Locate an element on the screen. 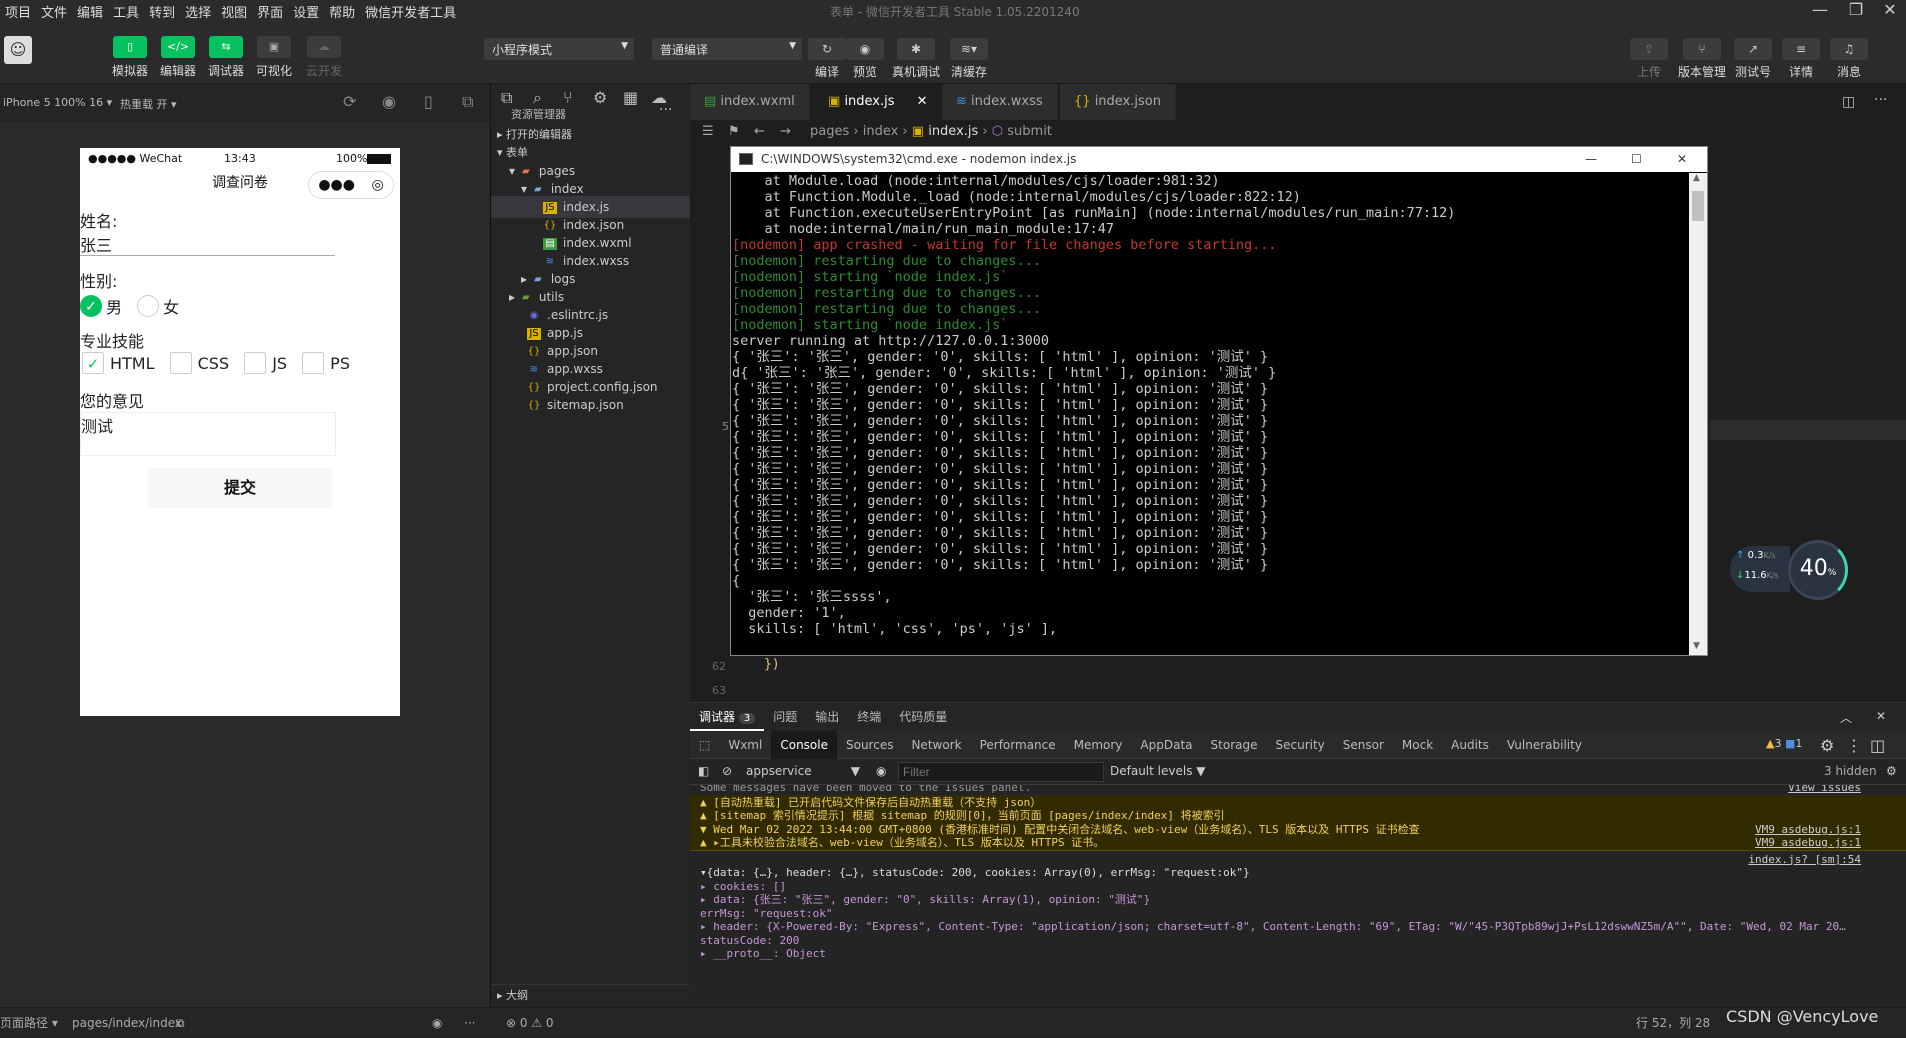  close-window-button: ✕ is located at coordinates (1888, 11).